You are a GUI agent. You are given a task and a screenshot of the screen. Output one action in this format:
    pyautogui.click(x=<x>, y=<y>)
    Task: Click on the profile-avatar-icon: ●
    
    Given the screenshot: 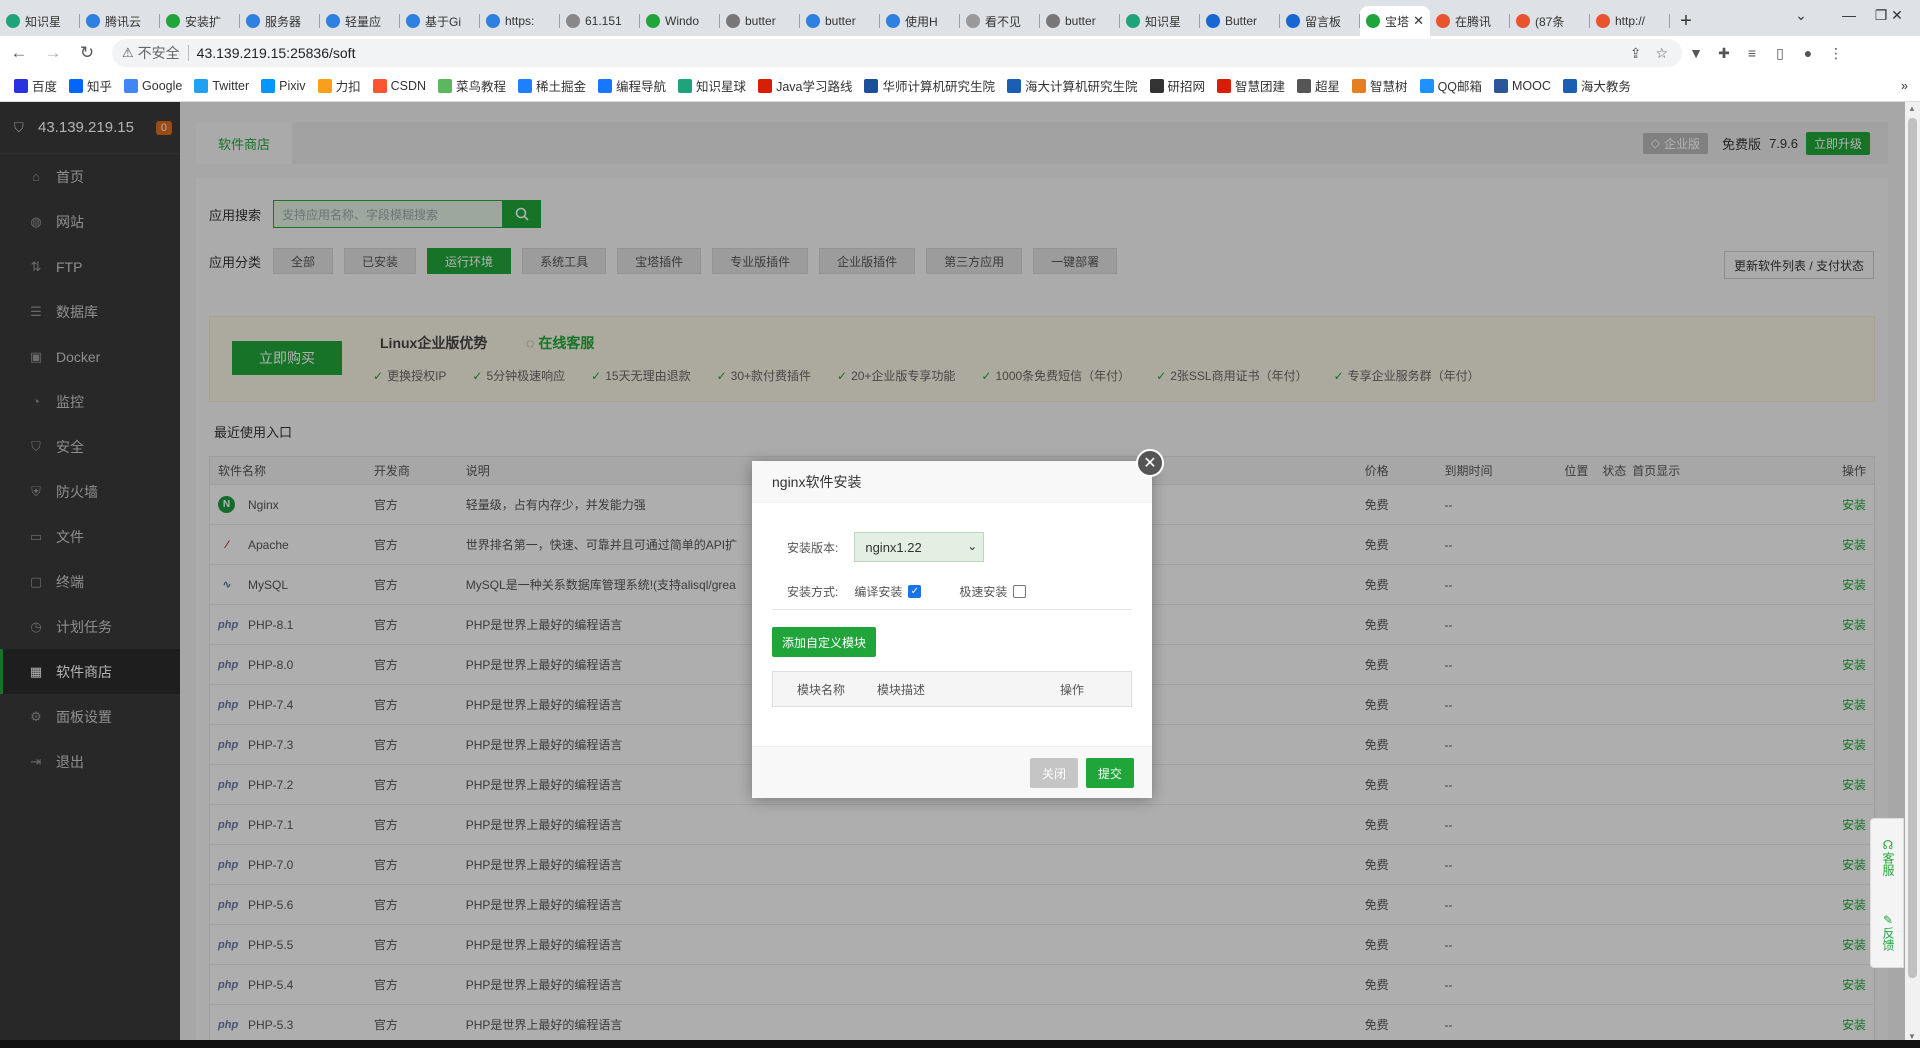 What is the action you would take?
    pyautogui.click(x=1808, y=53)
    